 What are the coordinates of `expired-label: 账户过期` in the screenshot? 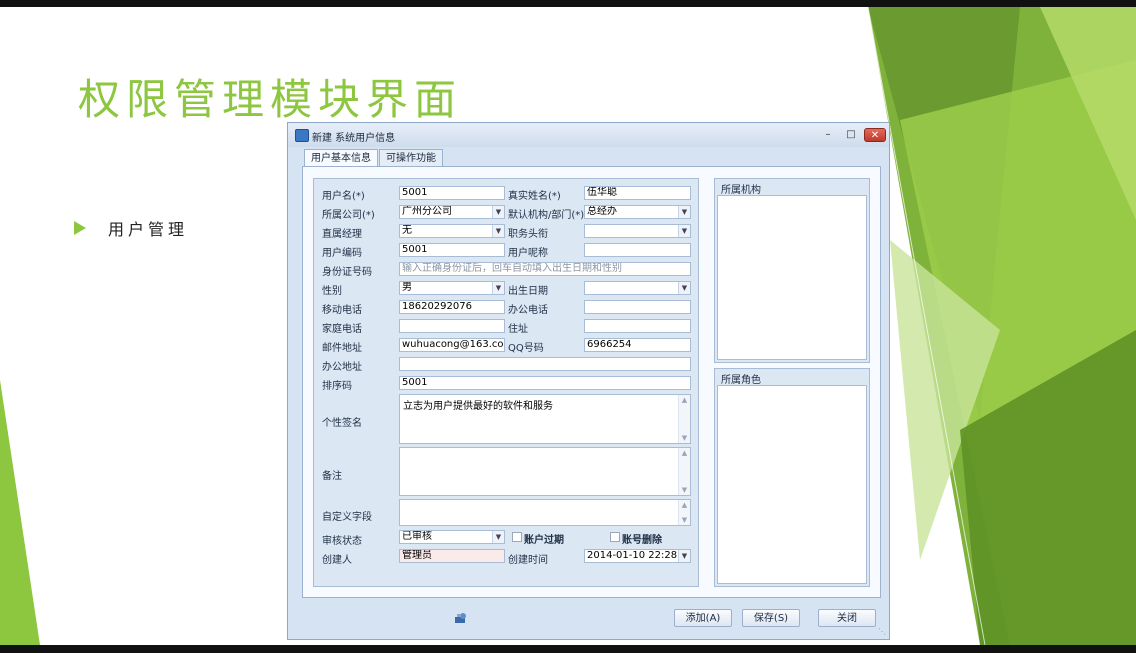 It's located at (544, 540).